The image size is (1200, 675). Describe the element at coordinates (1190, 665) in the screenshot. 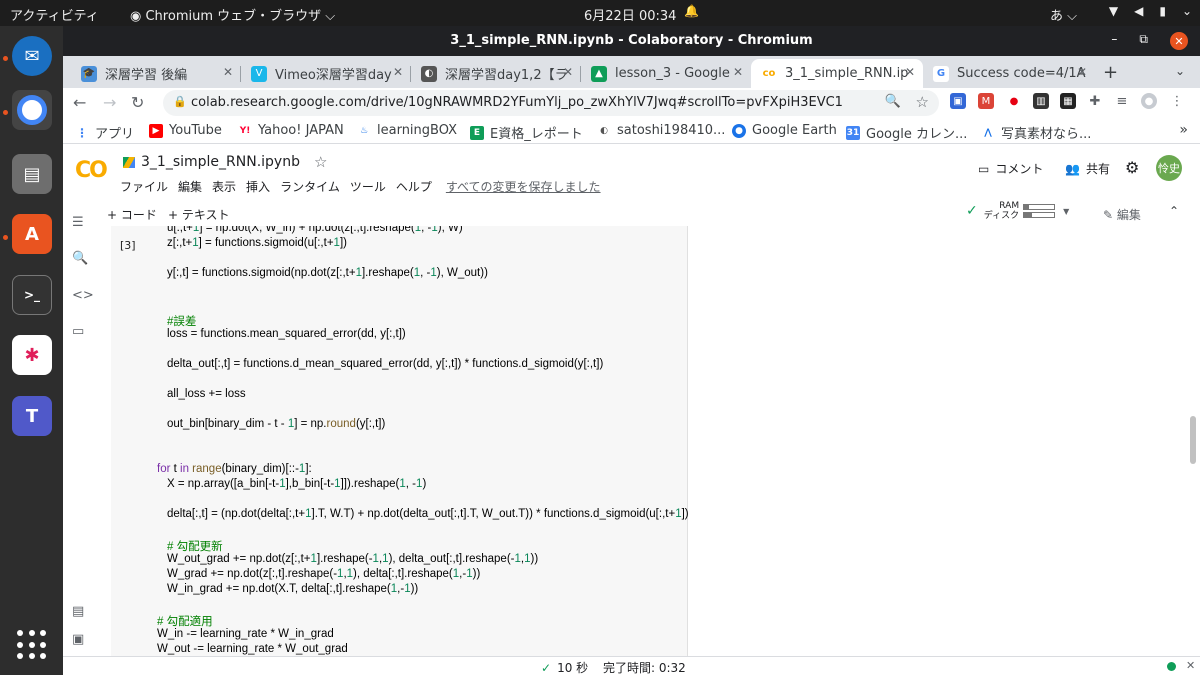

I see `close-icon: ✕` at that location.